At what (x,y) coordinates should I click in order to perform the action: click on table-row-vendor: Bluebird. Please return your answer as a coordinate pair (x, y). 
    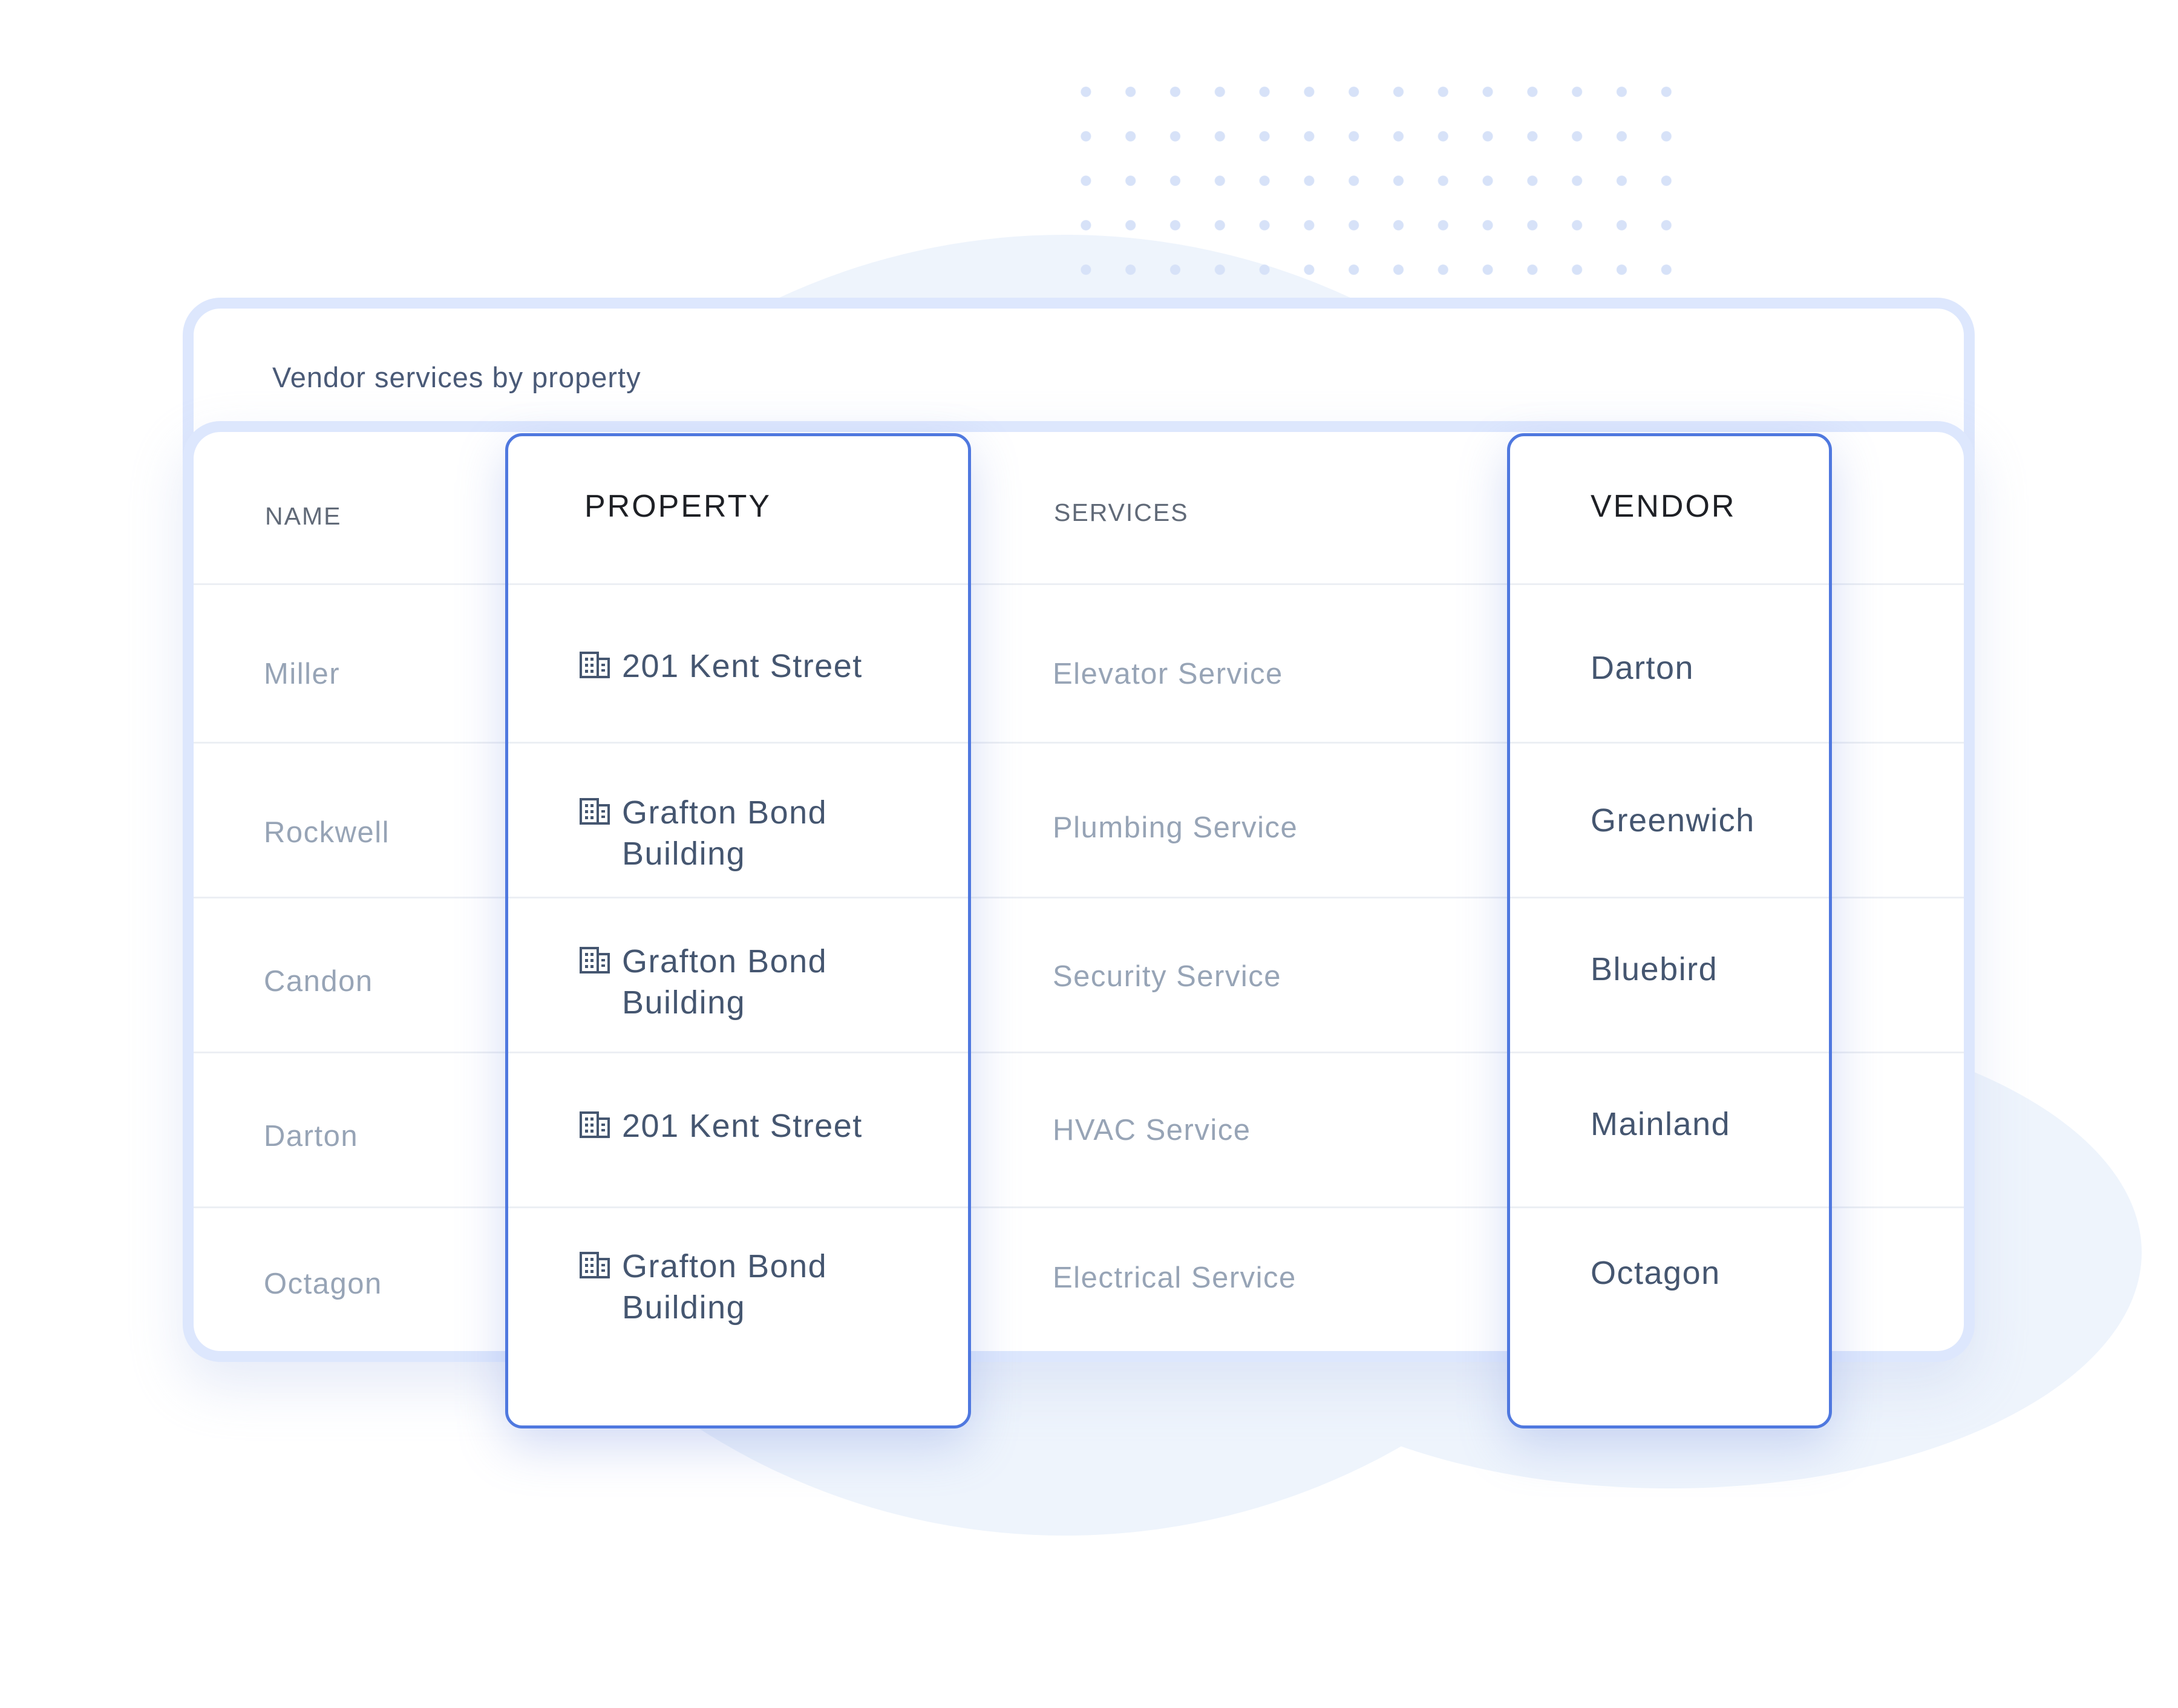
    Looking at the image, I should click on (1654, 969).